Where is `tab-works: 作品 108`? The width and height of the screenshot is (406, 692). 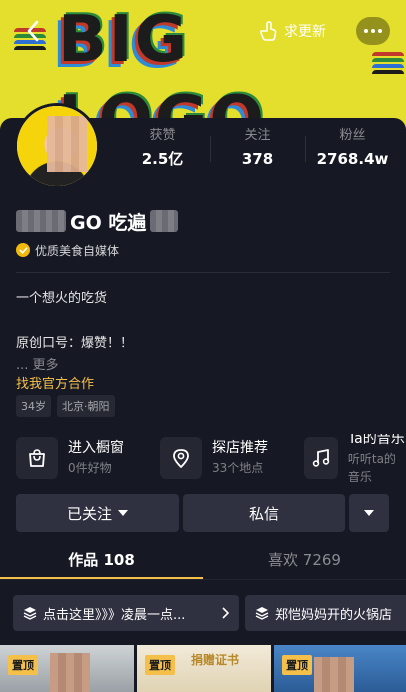
tab-works: 作品 108 is located at coordinates (101, 563).